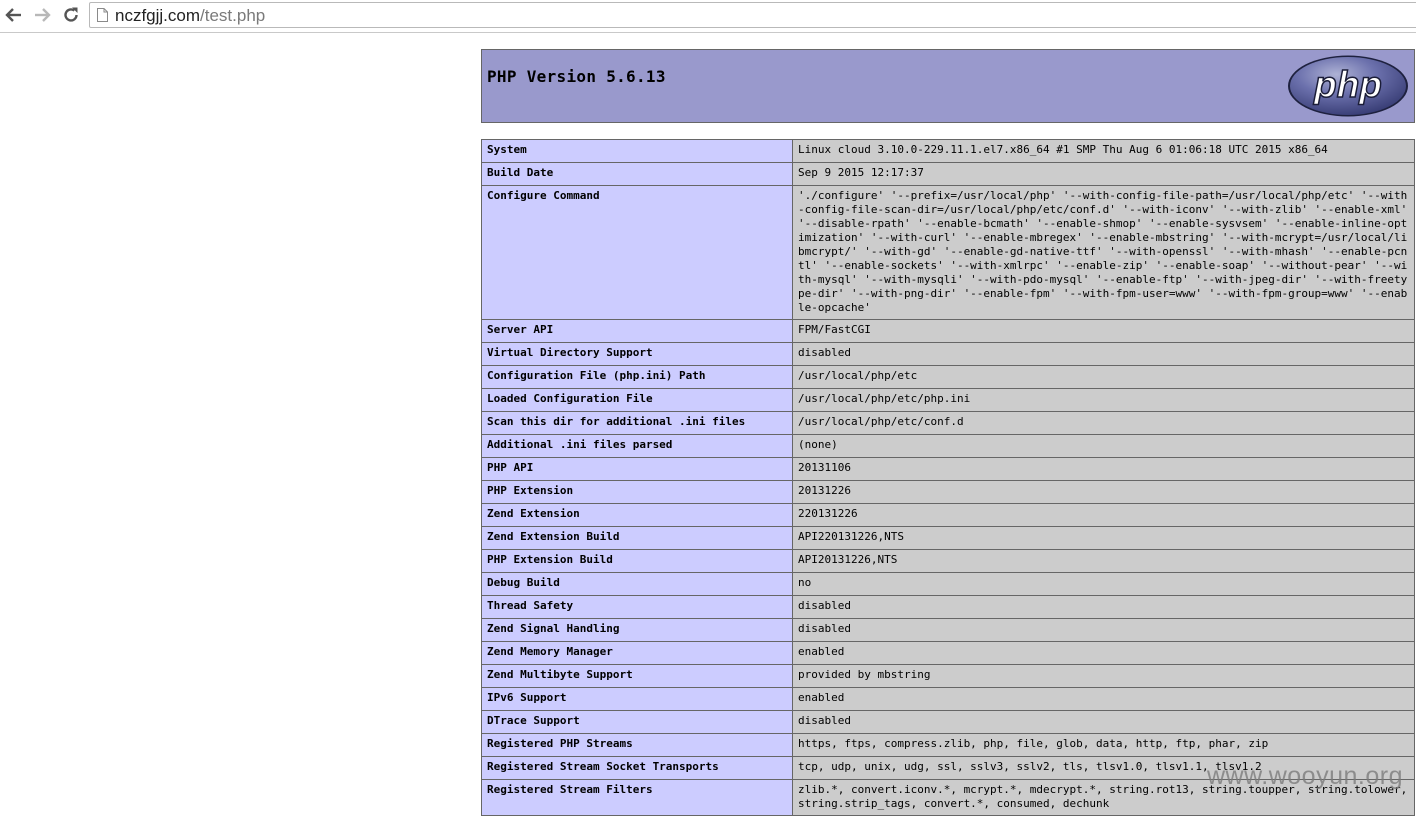 The width and height of the screenshot is (1416, 816). Describe the element at coordinates (637, 446) in the screenshot. I see `row-label: Additional .ini files parsed` at that location.